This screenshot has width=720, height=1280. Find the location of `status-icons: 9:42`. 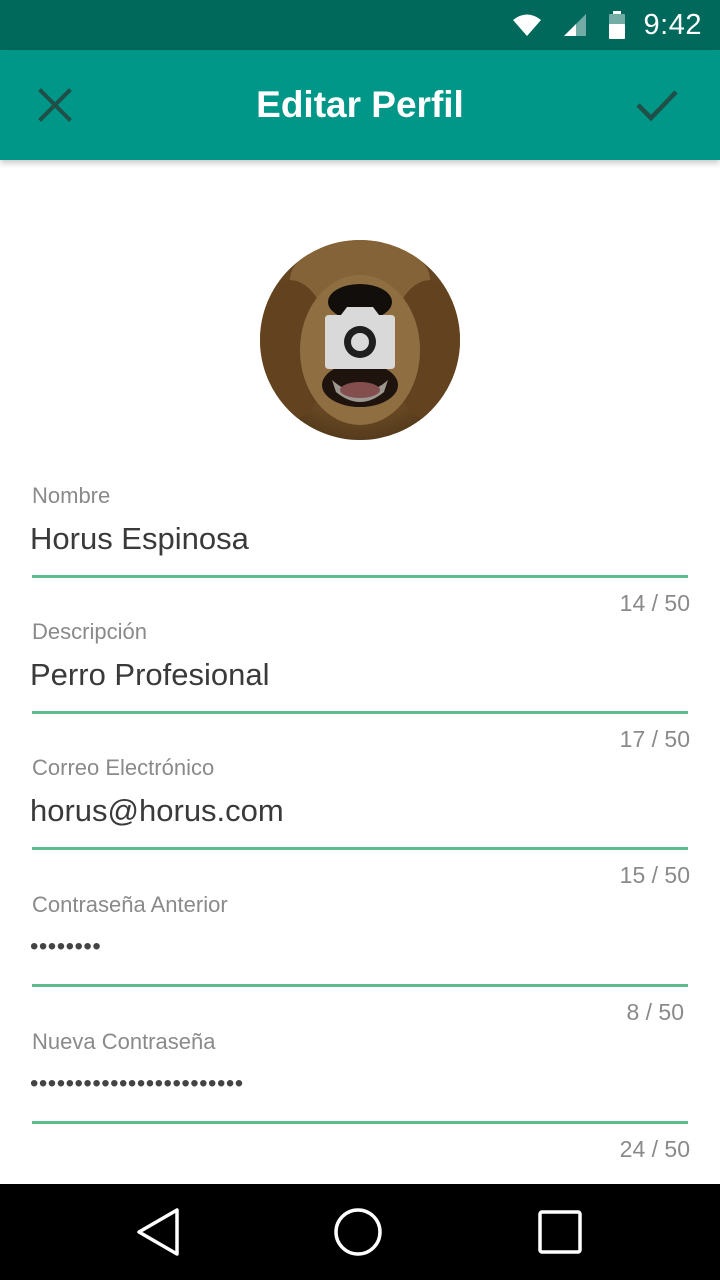

status-icons: 9:42 is located at coordinates (607, 25).